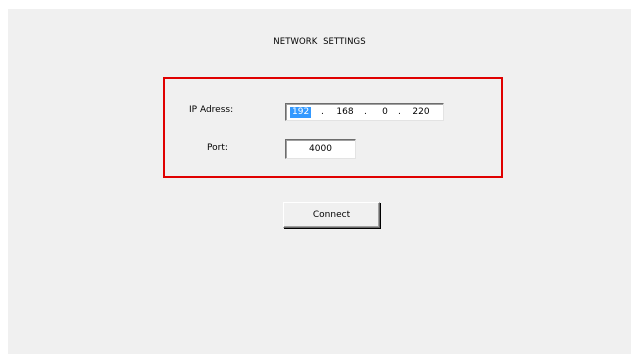  I want to click on ip-octet-2: 168, so click(345, 112).